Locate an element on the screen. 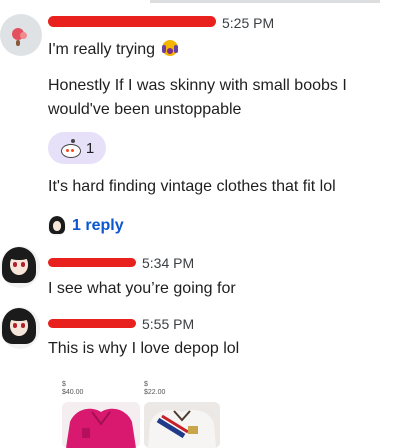  replies-label: 1 reply is located at coordinates (98, 225).